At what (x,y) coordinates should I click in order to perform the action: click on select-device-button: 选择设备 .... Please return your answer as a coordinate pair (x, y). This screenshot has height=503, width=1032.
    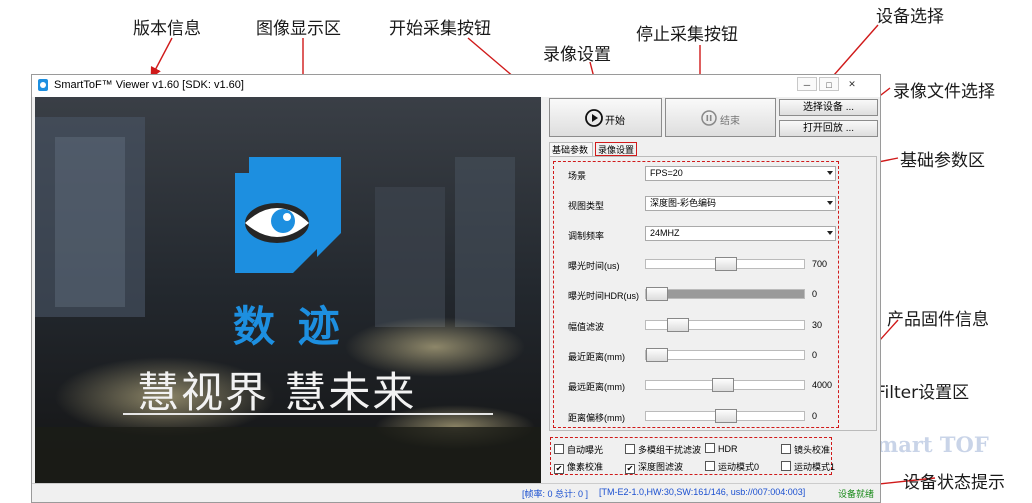
    Looking at the image, I should click on (828, 107).